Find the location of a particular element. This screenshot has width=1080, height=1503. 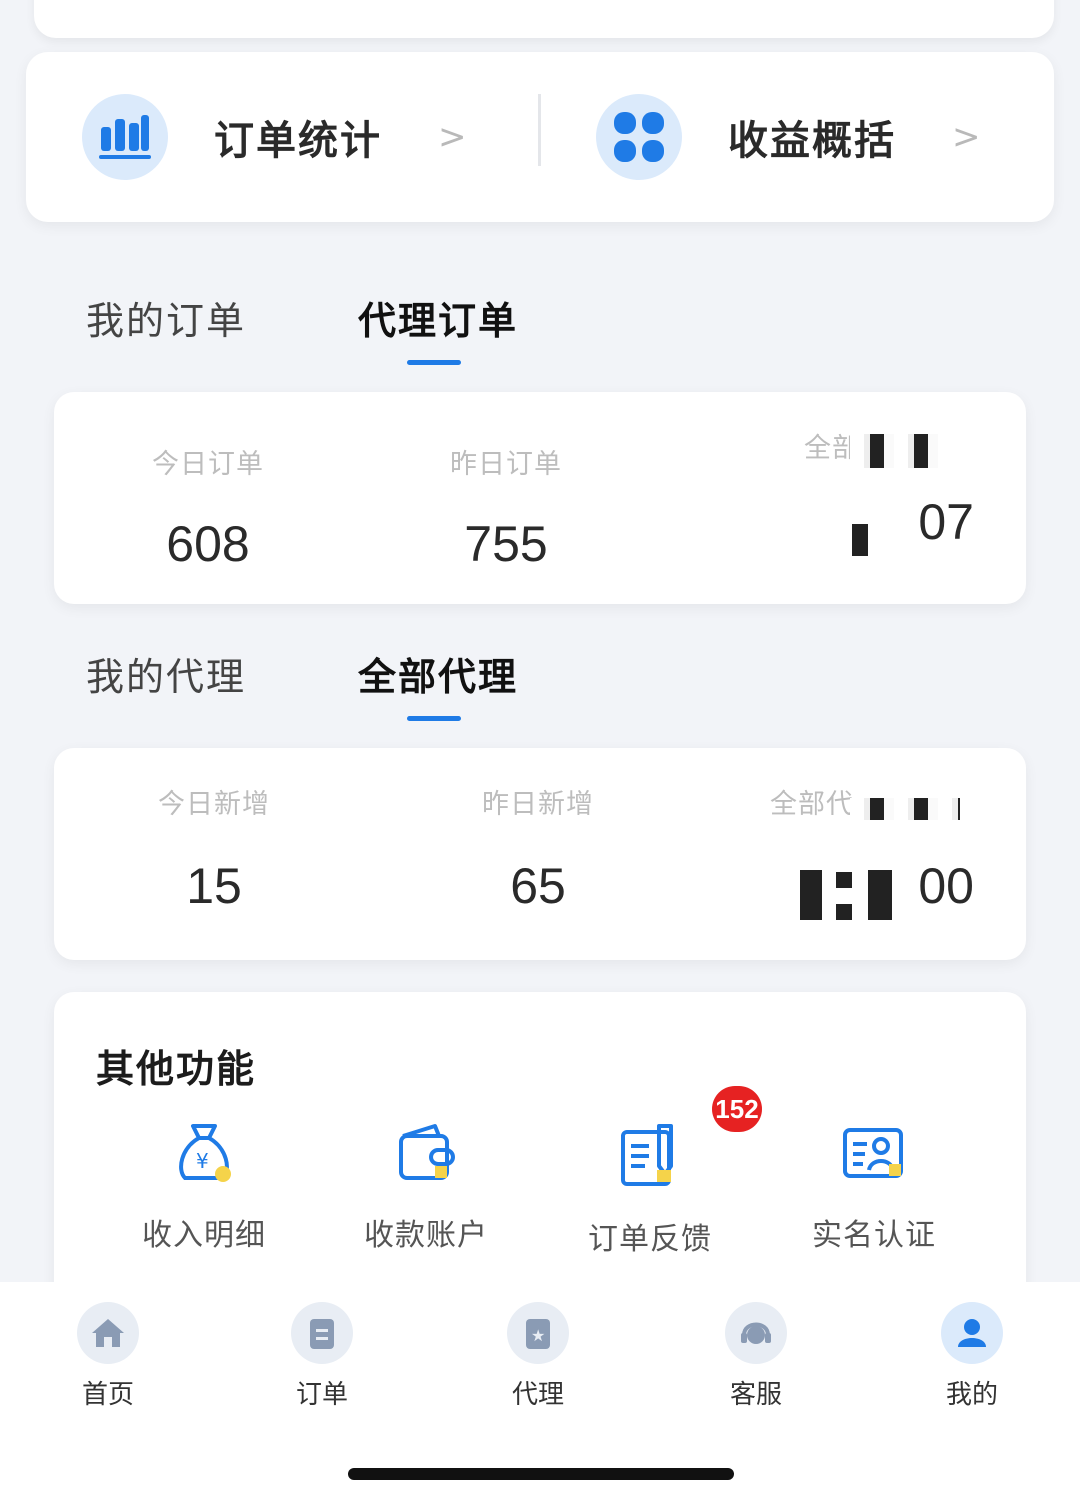

profile-icon is located at coordinates (972, 1333).